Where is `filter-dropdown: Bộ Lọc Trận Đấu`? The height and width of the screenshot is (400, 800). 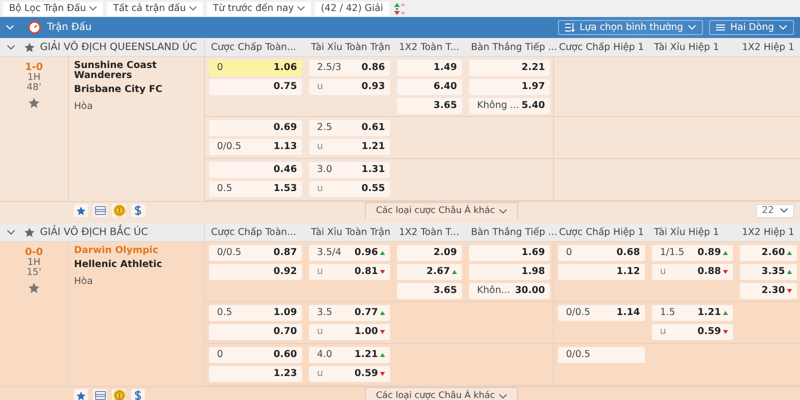
filter-dropdown: Bộ Lọc Trận Đấu is located at coordinates (53, 9).